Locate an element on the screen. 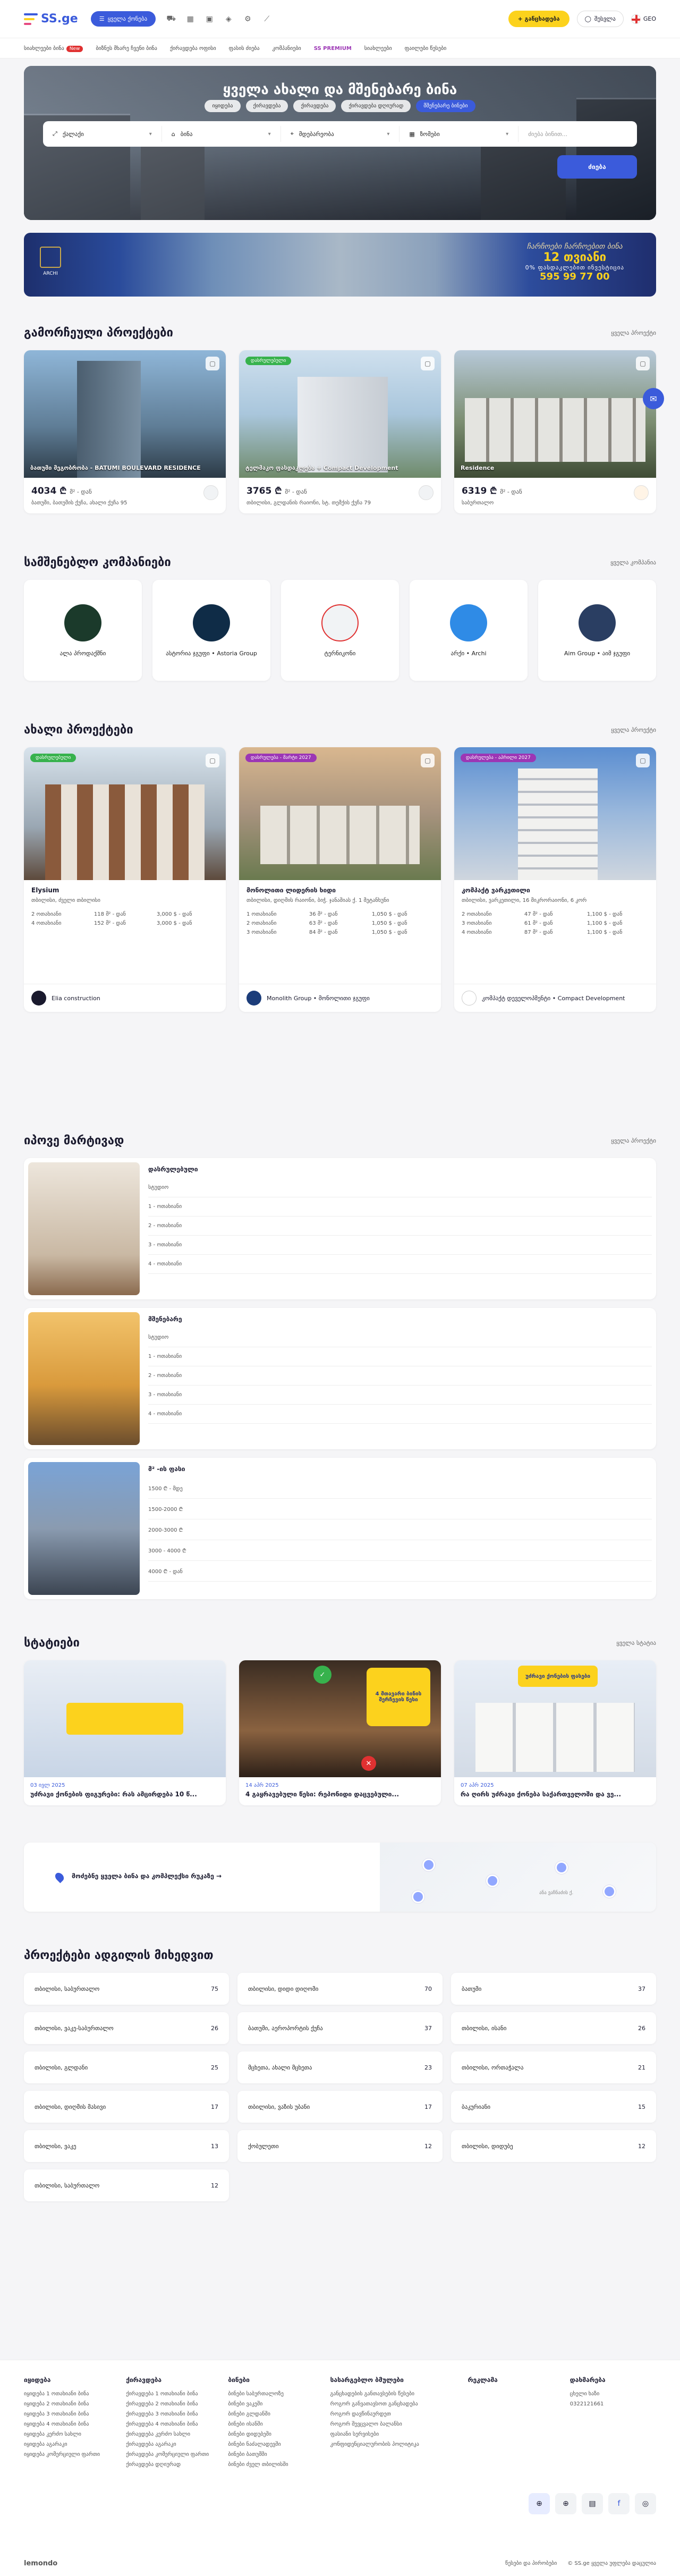  logo: SS.ge is located at coordinates (51, 19).